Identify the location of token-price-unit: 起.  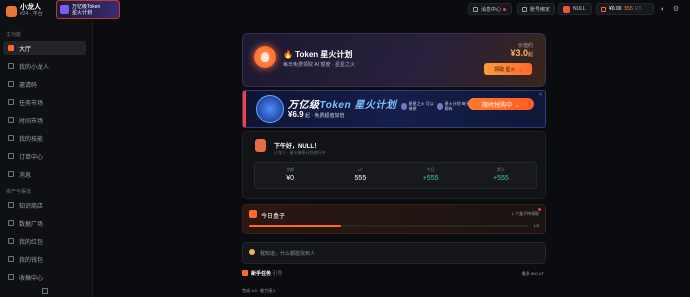
(530, 55).